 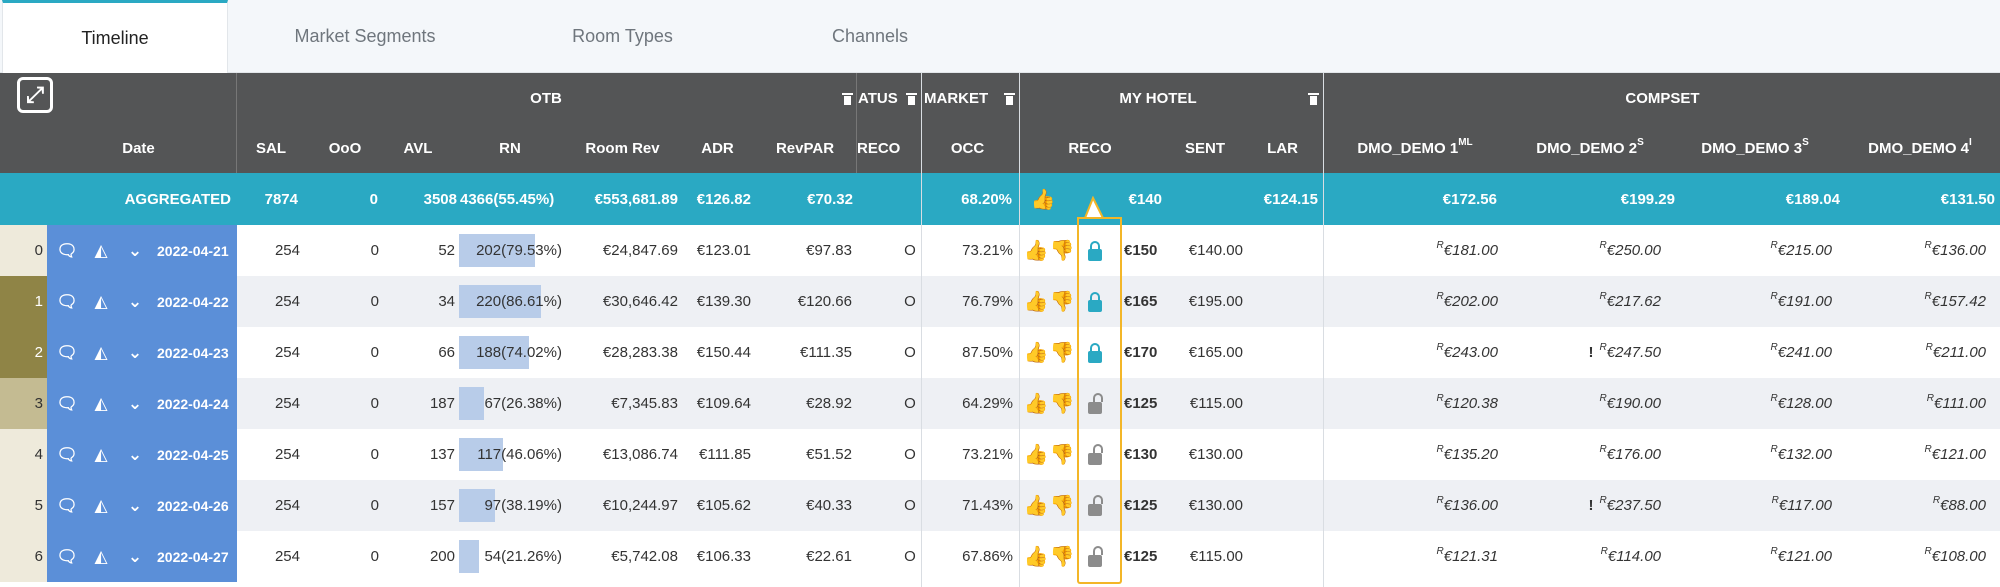 I want to click on column-sal: SAL, so click(x=271, y=148).